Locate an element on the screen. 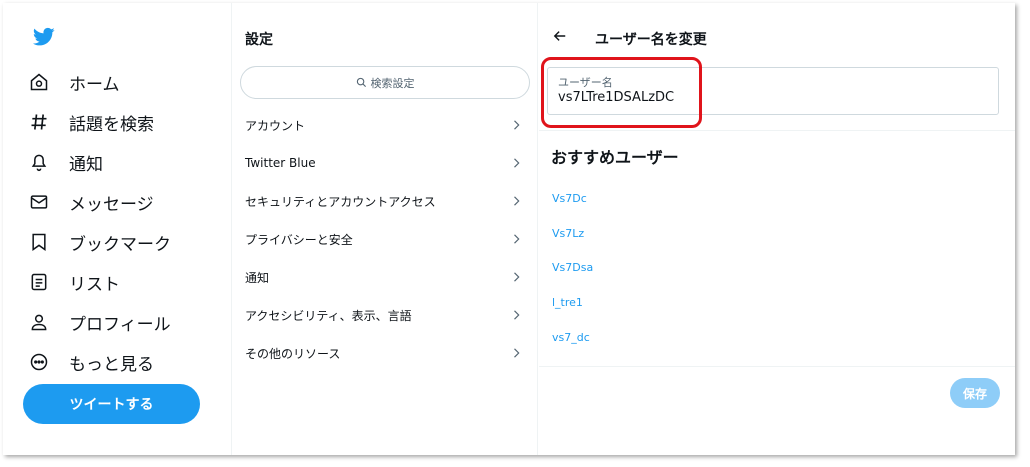  username-input is located at coordinates (708, 97).